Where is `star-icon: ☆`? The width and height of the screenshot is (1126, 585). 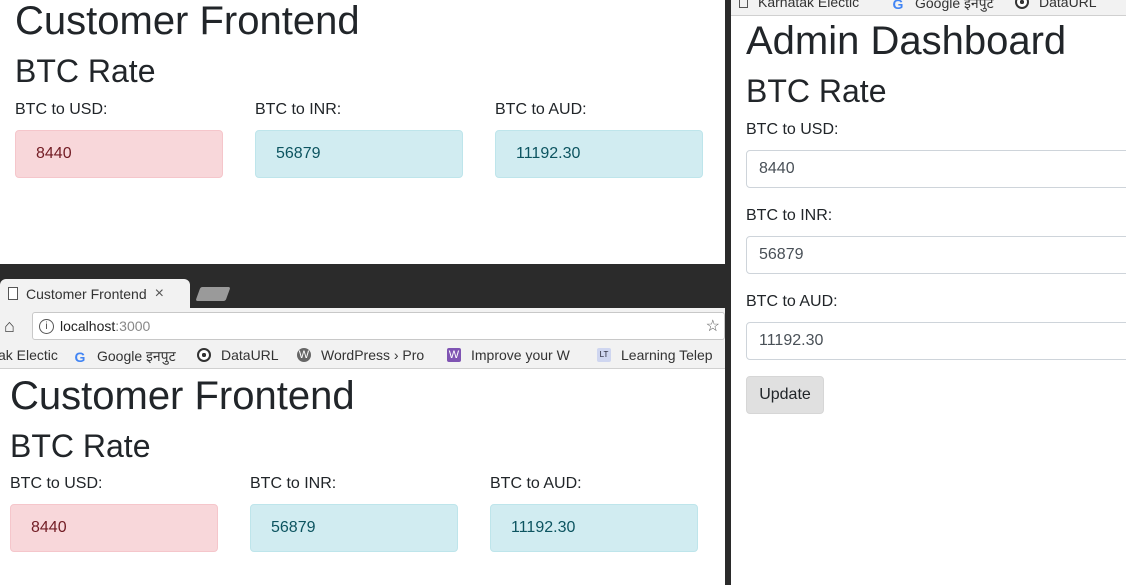 star-icon: ☆ is located at coordinates (713, 326).